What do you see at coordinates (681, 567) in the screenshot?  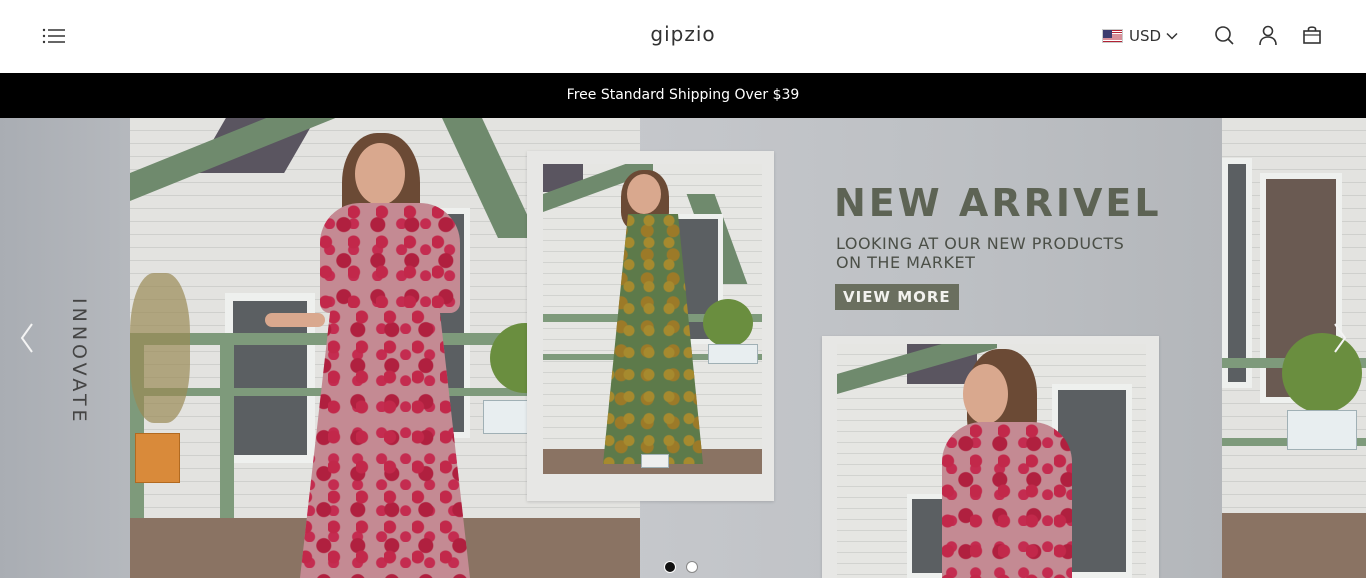 I see `slider-pagination` at bounding box center [681, 567].